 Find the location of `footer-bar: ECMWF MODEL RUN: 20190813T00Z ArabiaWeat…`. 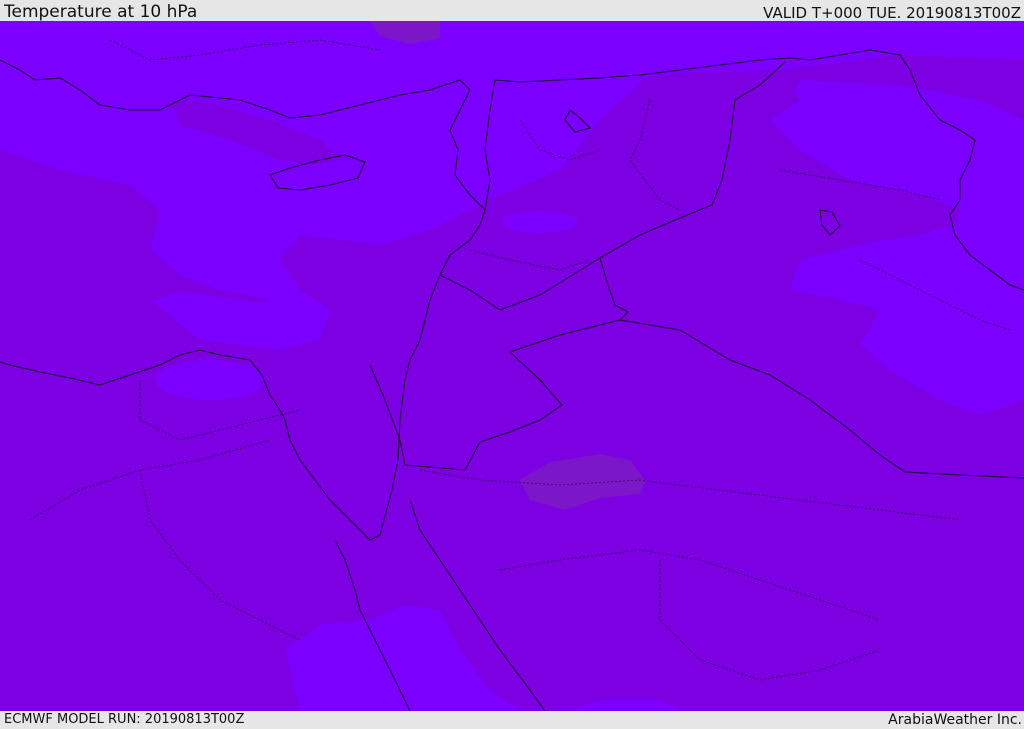

footer-bar: ECMWF MODEL RUN: 20190813T00Z ArabiaWeat… is located at coordinates (512, 720).